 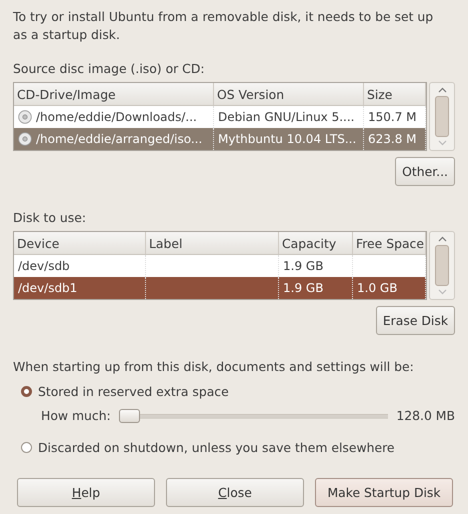 What do you see at coordinates (80, 243) in the screenshot?
I see `column-header: Device` at bounding box center [80, 243].